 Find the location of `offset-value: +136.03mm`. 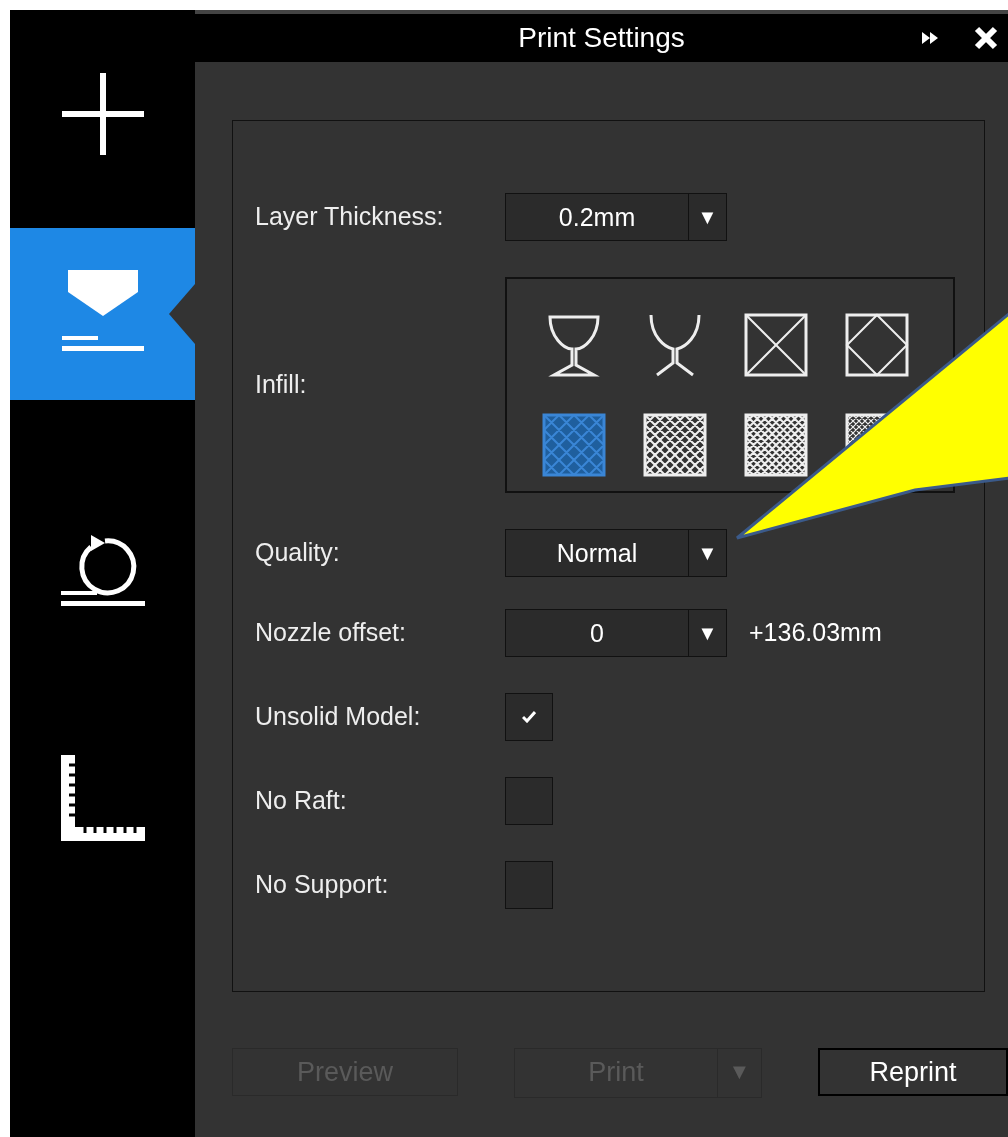

offset-value: +136.03mm is located at coordinates (815, 633).